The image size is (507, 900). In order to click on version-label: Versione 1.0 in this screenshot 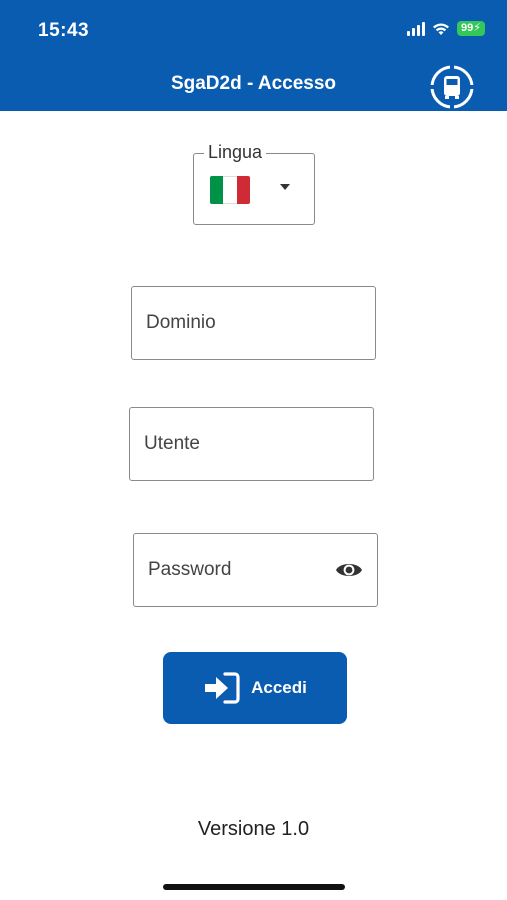, I will do `click(253, 829)`.